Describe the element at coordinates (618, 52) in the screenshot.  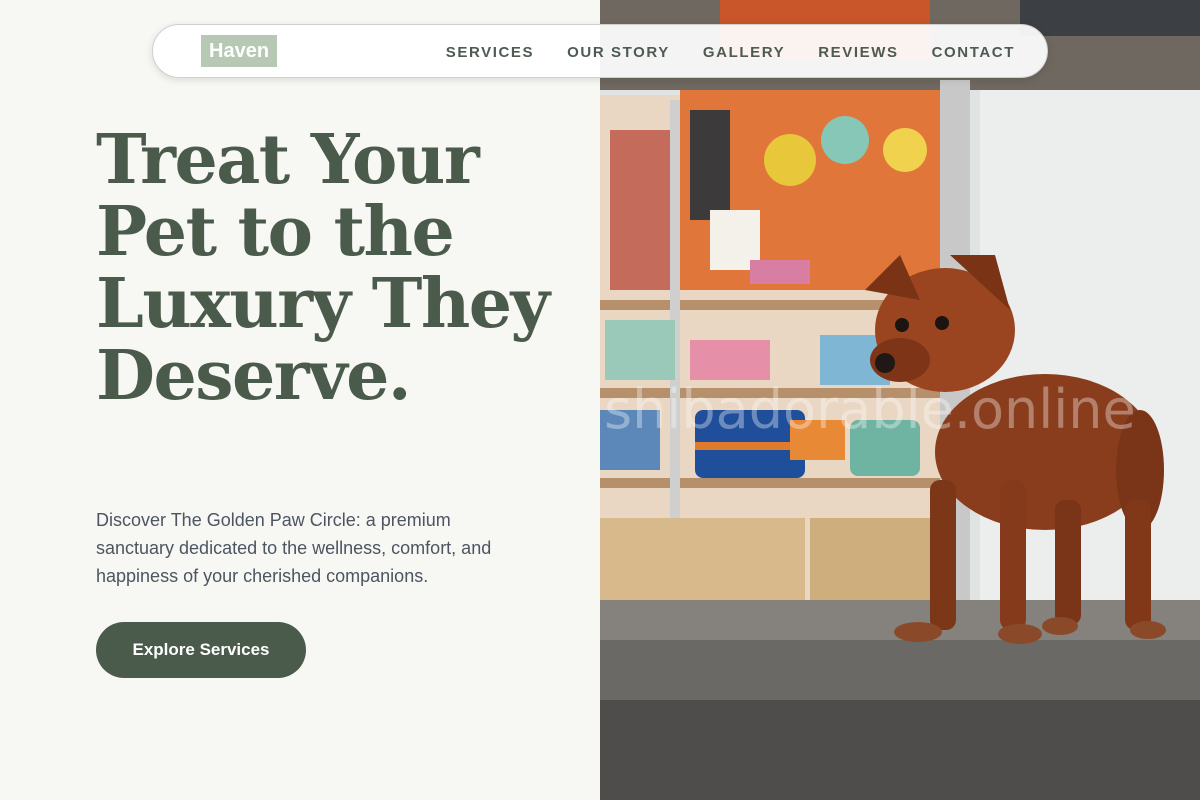
I see `nav-link-our-story: OUR STORY` at that location.